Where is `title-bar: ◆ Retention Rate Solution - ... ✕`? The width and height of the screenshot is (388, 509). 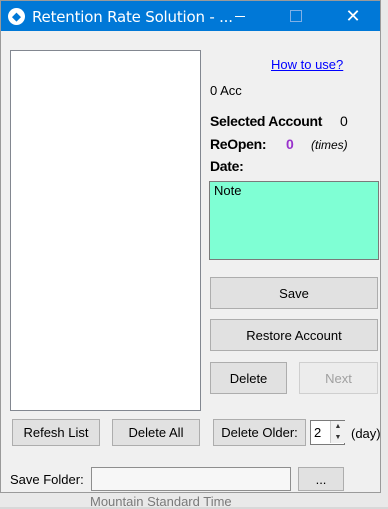 title-bar: ◆ Retention Rate Solution - ... ✕ is located at coordinates (190, 16).